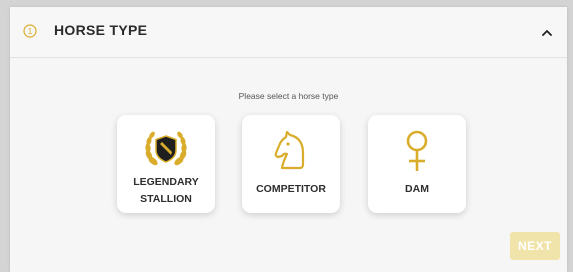 The height and width of the screenshot is (272, 573). What do you see at coordinates (288, 96) in the screenshot?
I see `select-prompt: Please select a horse type` at bounding box center [288, 96].